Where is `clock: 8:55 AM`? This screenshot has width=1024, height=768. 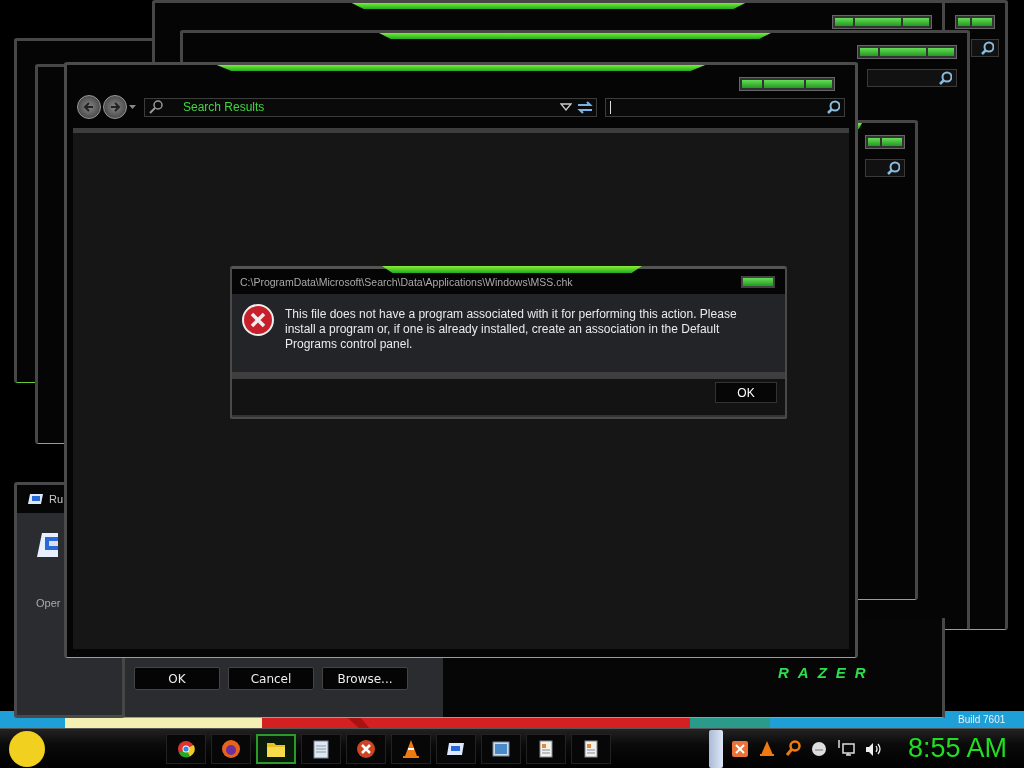 clock: 8:55 AM is located at coordinates (958, 748).